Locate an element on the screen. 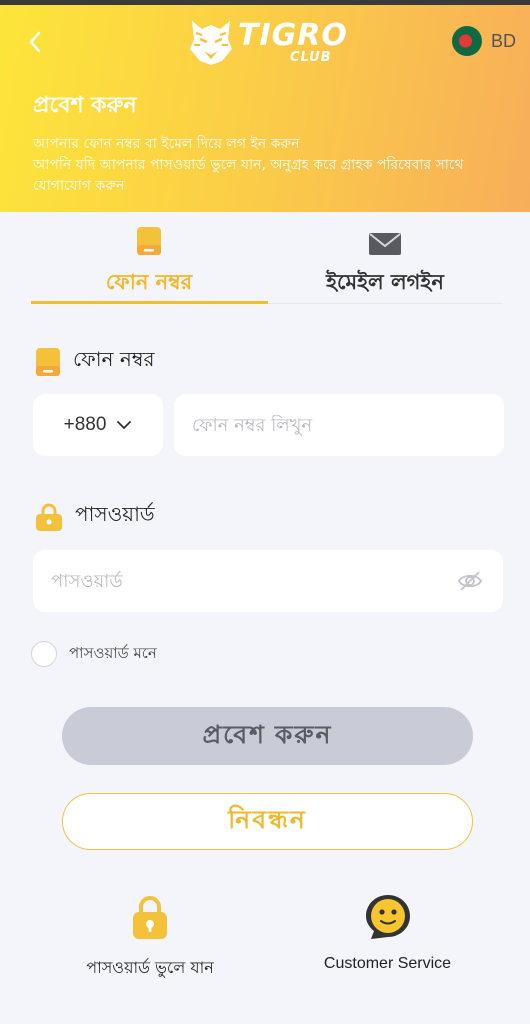  tab-email: ইমেইল লগইন is located at coordinates (385, 263).